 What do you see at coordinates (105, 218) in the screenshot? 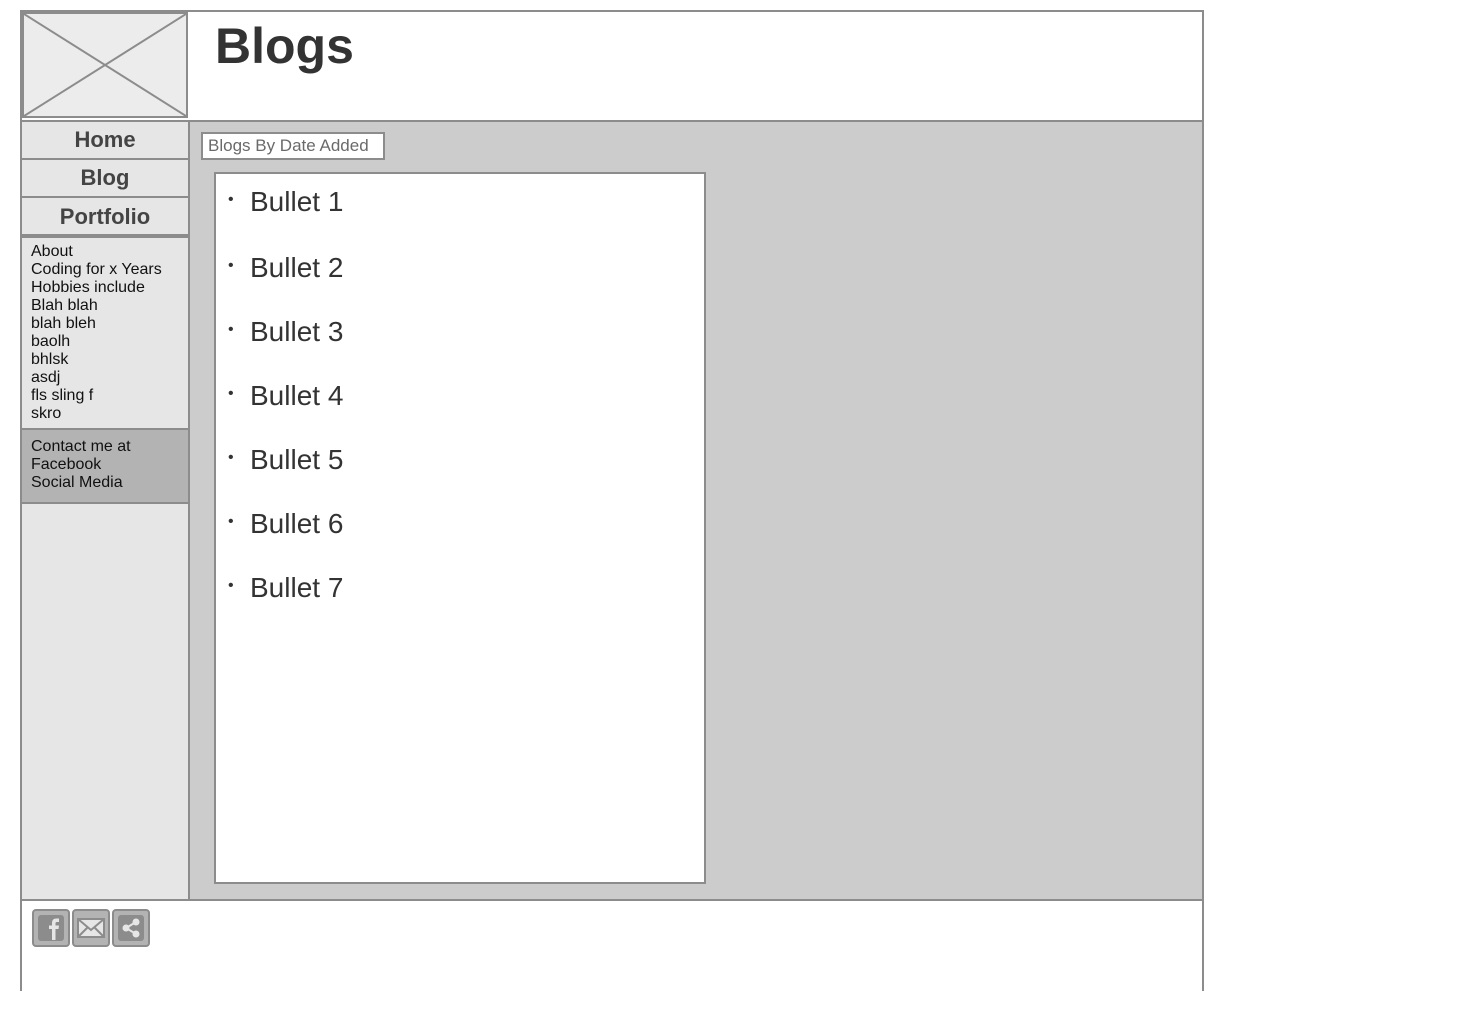
I see `nav-portfolio-button: Portfolio` at bounding box center [105, 218].